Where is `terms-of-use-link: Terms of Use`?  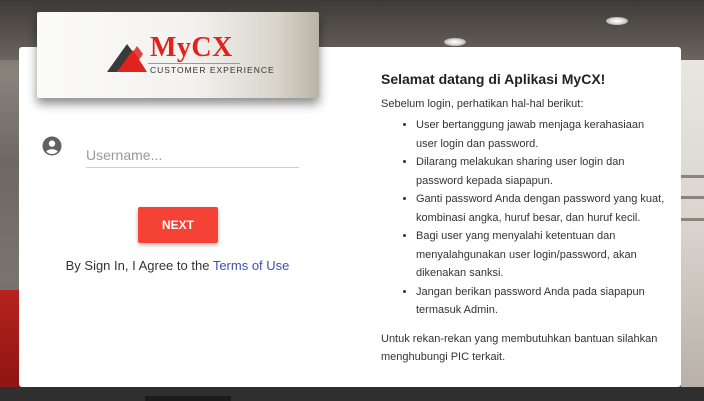
terms-of-use-link: Terms of Use is located at coordinates (251, 265).